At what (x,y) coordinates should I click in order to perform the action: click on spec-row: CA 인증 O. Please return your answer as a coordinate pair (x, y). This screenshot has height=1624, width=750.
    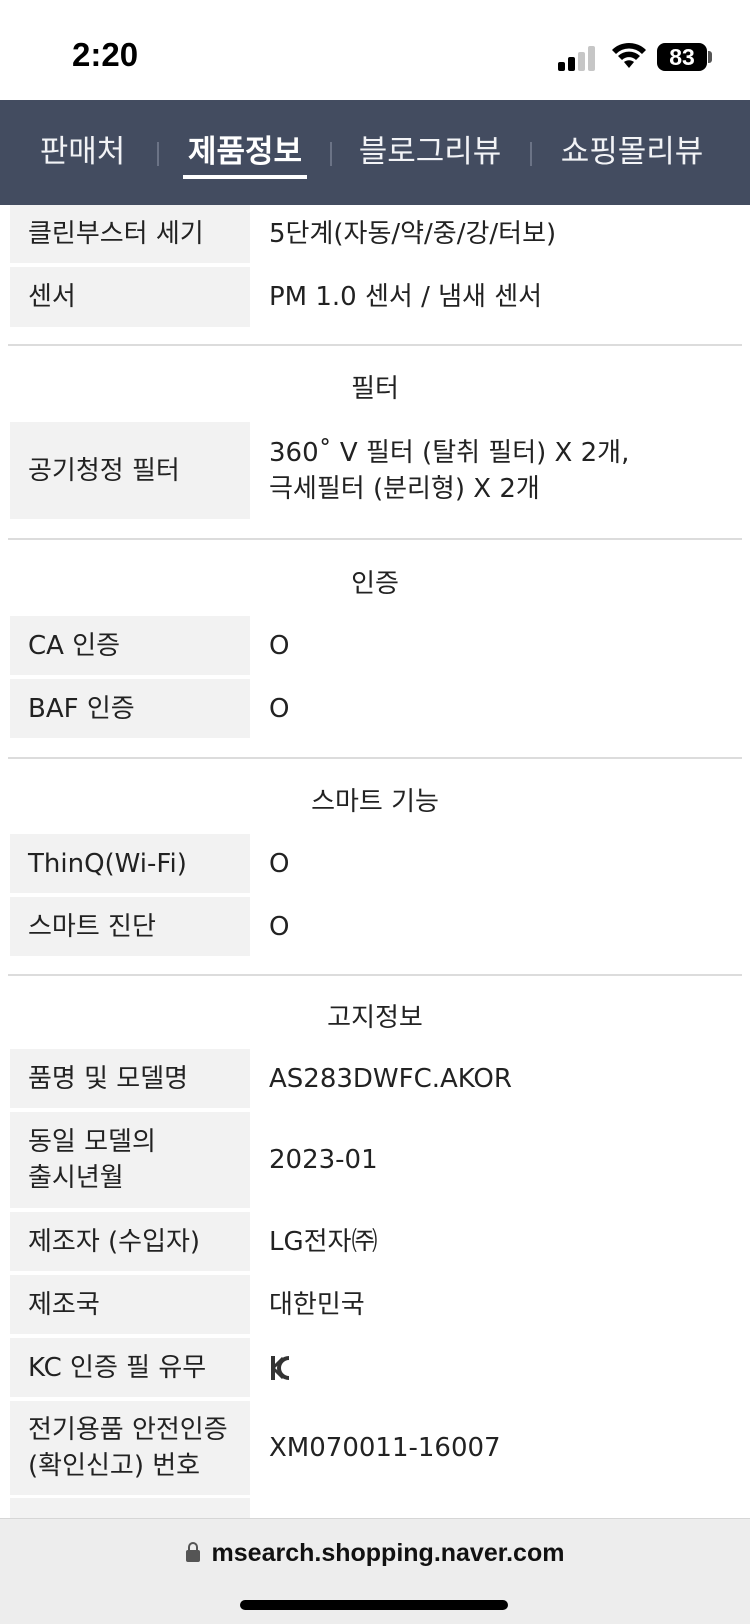
    Looking at the image, I should click on (375, 645).